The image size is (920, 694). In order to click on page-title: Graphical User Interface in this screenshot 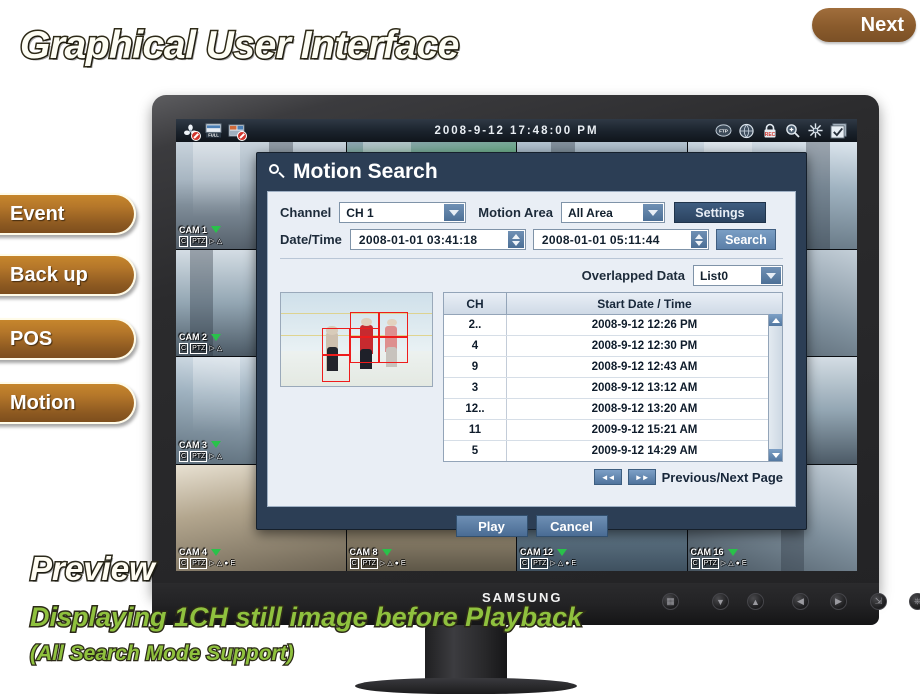, I will do `click(240, 46)`.